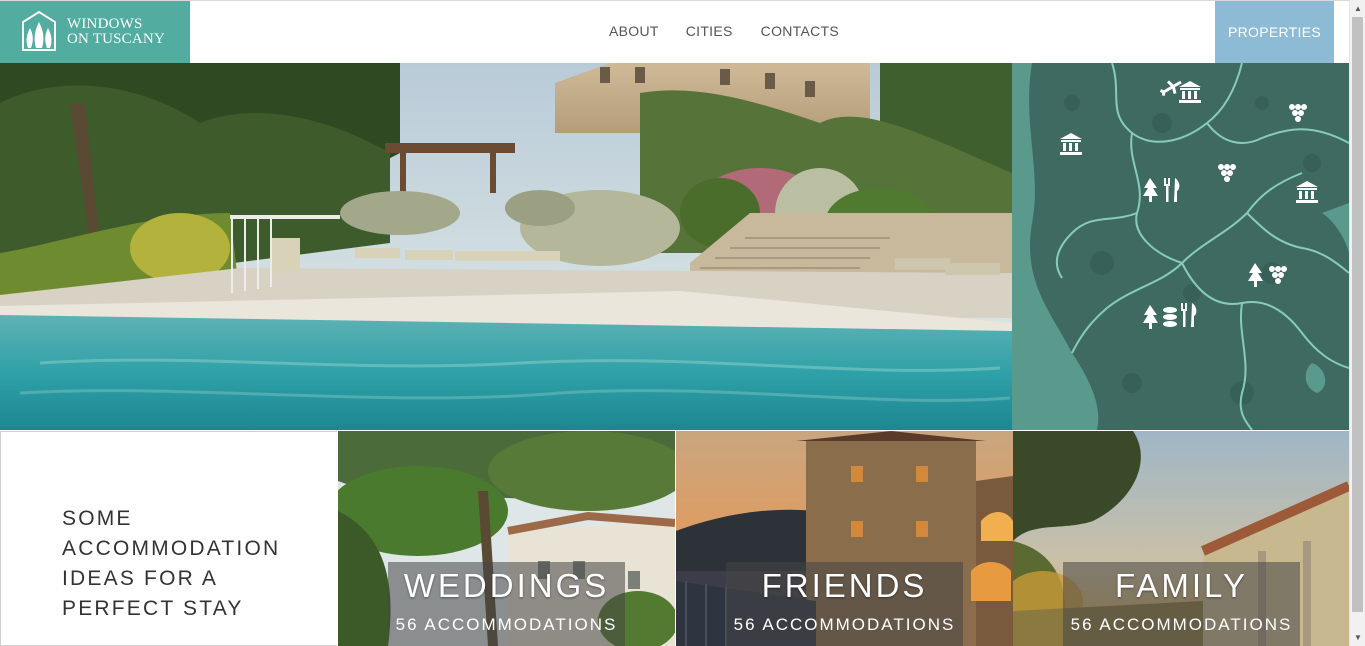 Image resolution: width=1365 pixels, height=646 pixels. I want to click on intro-line-1: SOME, so click(97, 518).